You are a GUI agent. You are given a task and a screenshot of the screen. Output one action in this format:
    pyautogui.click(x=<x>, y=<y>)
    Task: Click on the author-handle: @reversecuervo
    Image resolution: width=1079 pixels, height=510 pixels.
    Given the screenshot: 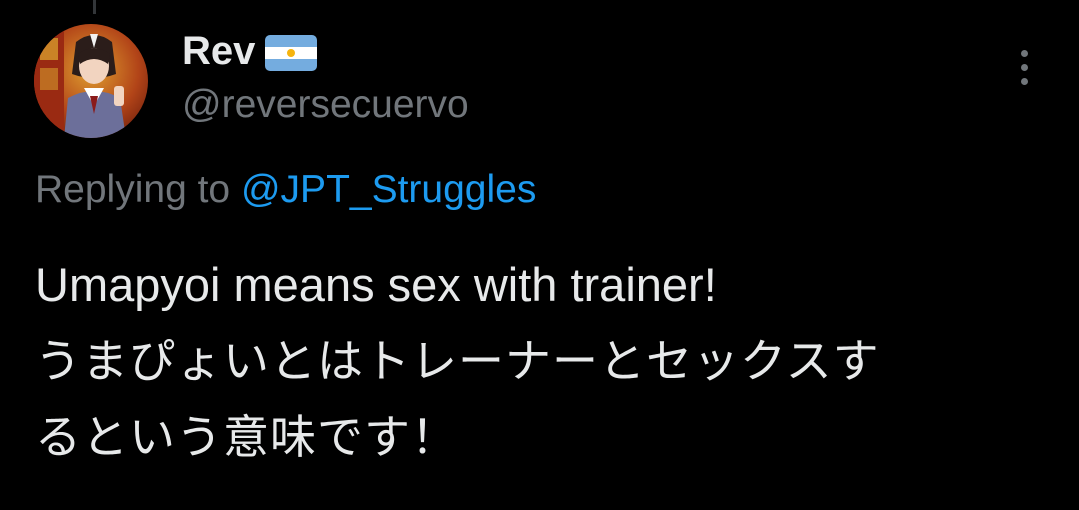 What is the action you would take?
    pyautogui.click(x=325, y=105)
    